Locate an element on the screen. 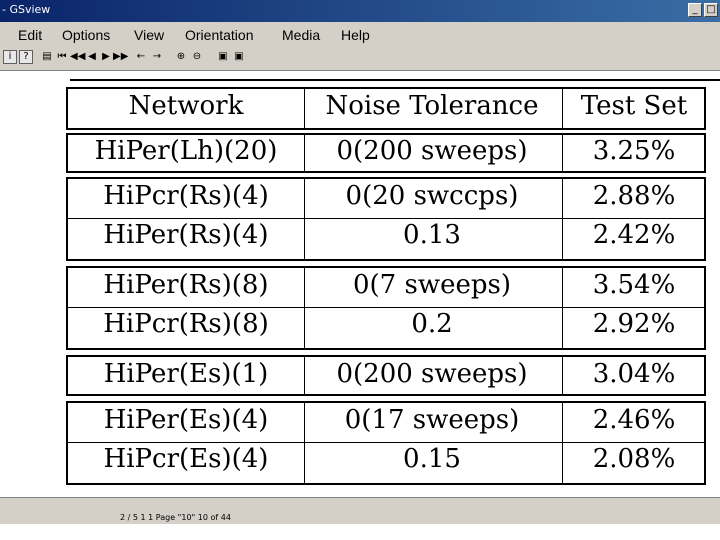  cell-network: HiPcr(Rs)(4) is located at coordinates (186, 196).